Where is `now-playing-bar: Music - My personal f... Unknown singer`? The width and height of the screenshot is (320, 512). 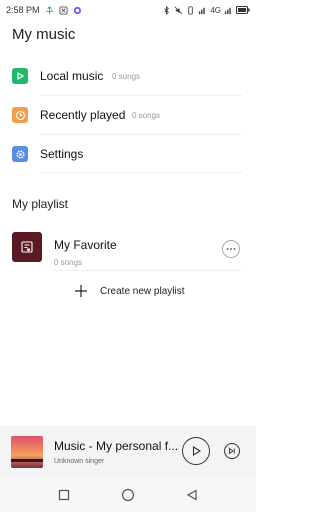 now-playing-bar: Music - My personal f... Unknown singer is located at coordinates (128, 452).